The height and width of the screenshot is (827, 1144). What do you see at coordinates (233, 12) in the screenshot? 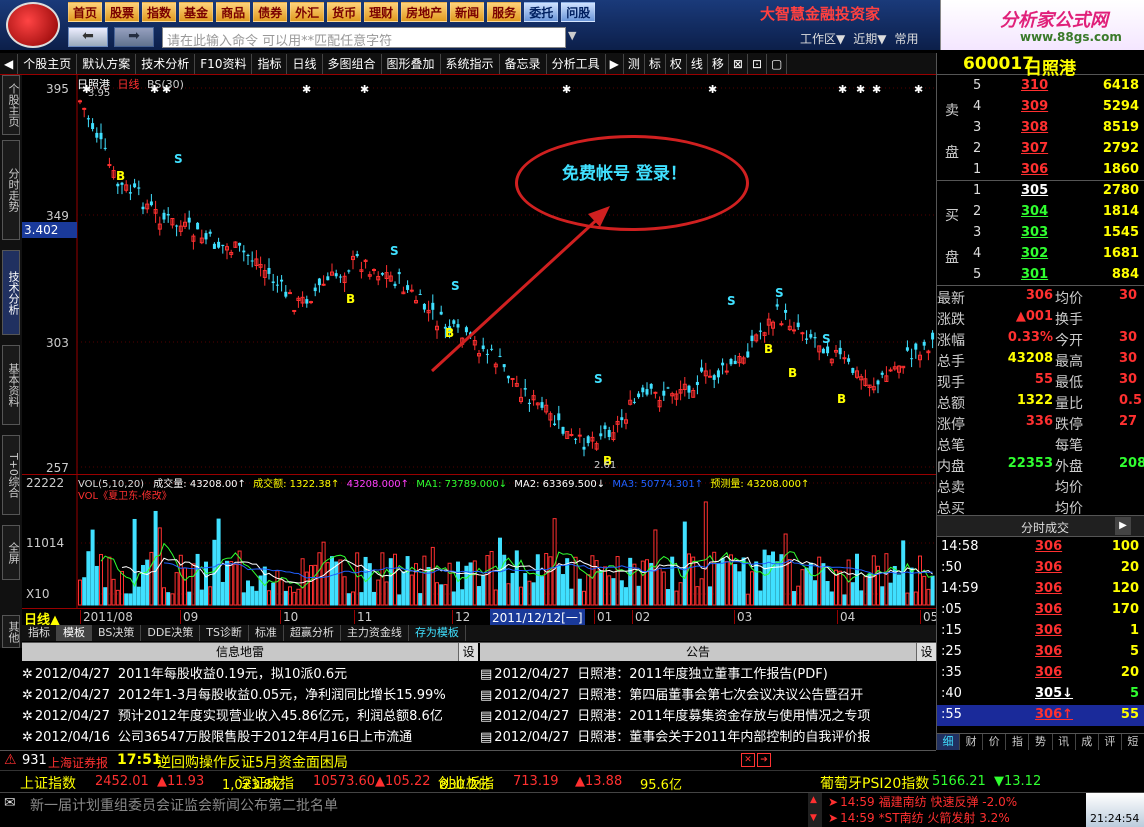
I see `menu-item-4: 商品` at bounding box center [233, 12].